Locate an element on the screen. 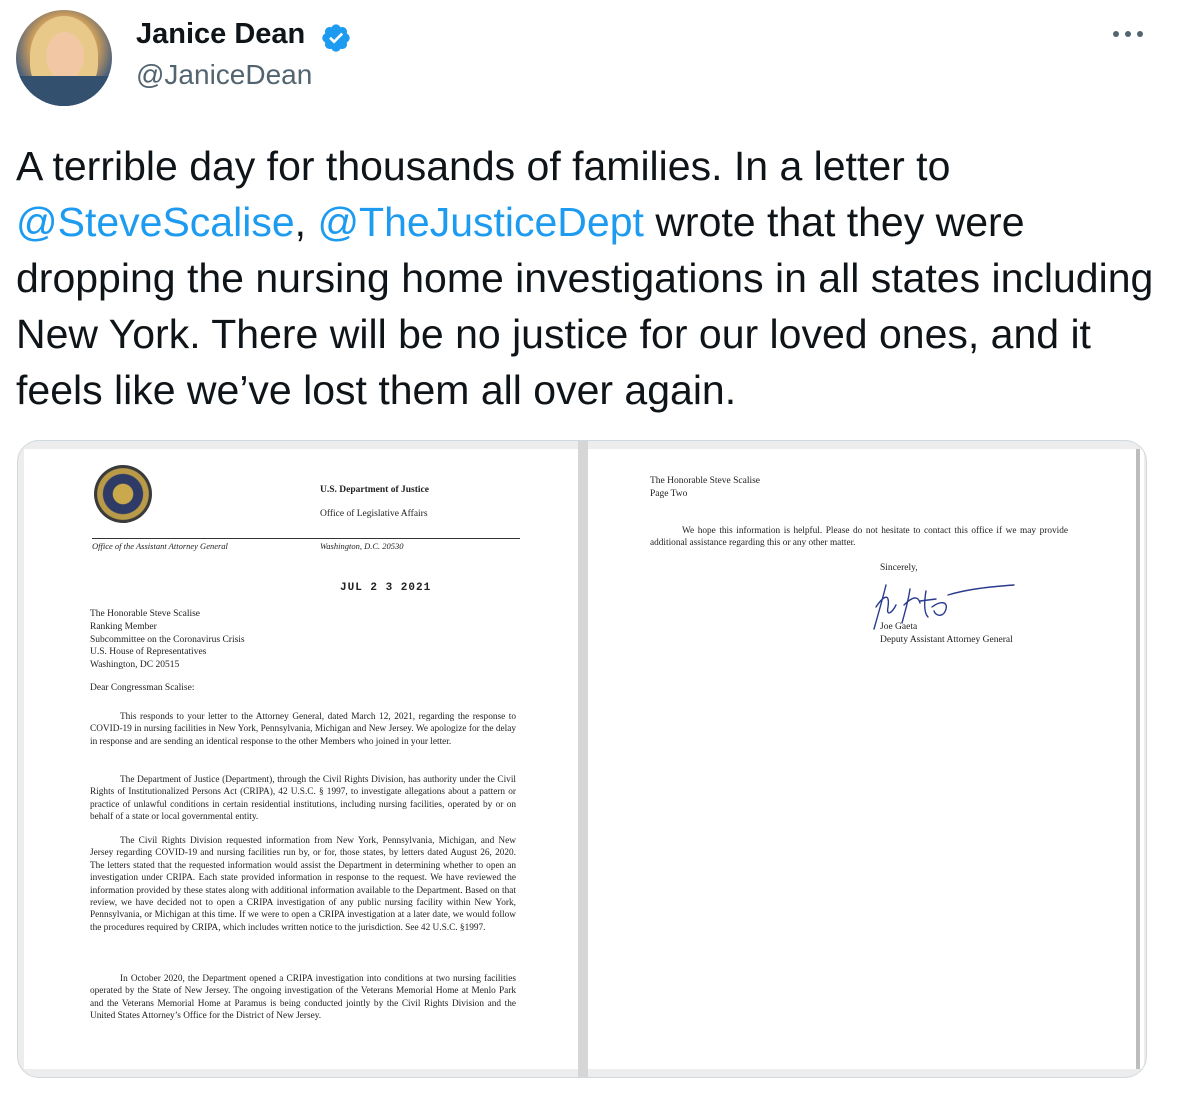  signer-name: Joe Gaeta is located at coordinates (899, 627).